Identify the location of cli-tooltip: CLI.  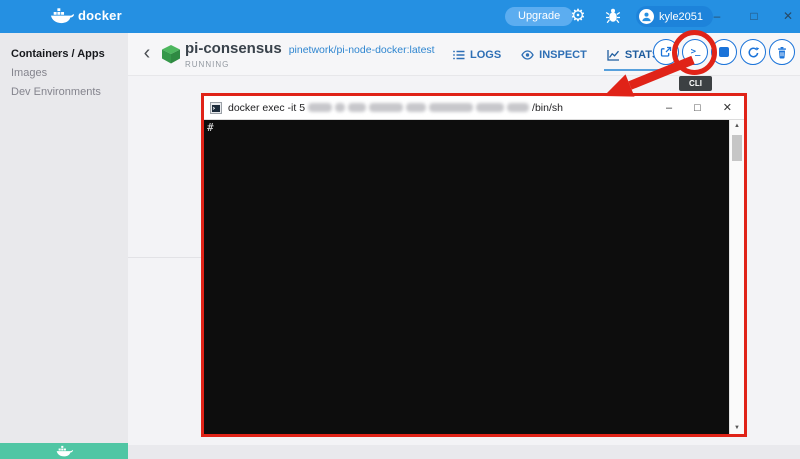
(695, 83).